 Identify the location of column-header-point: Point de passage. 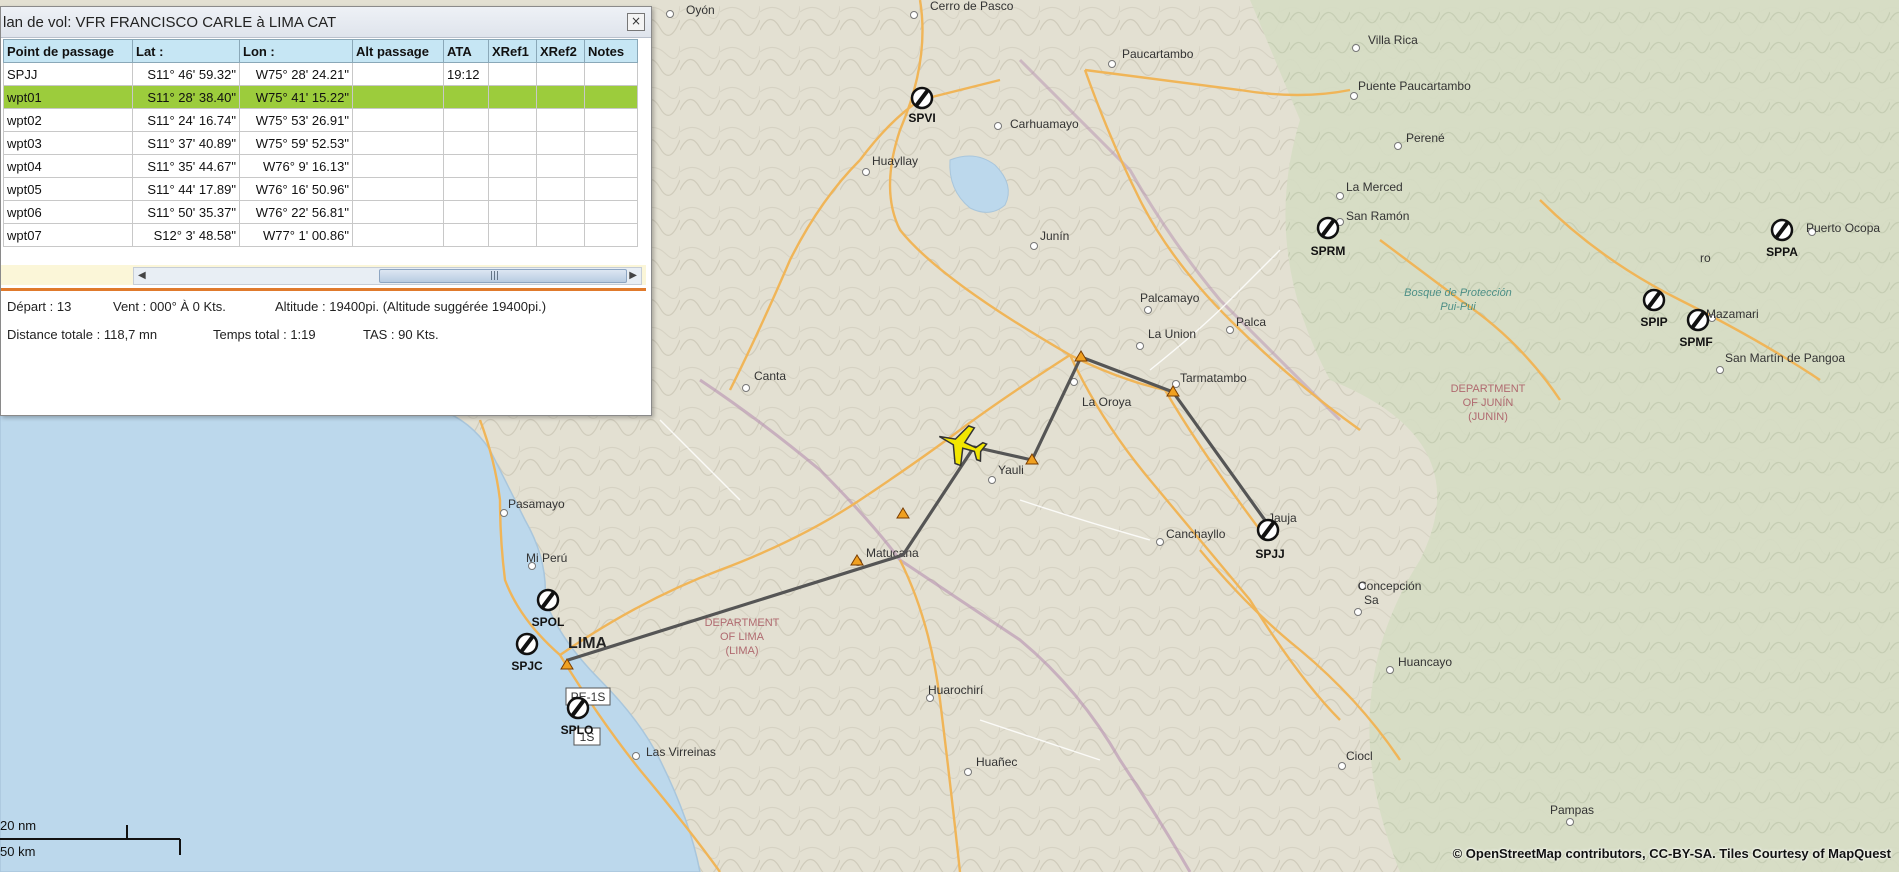
(68, 51).